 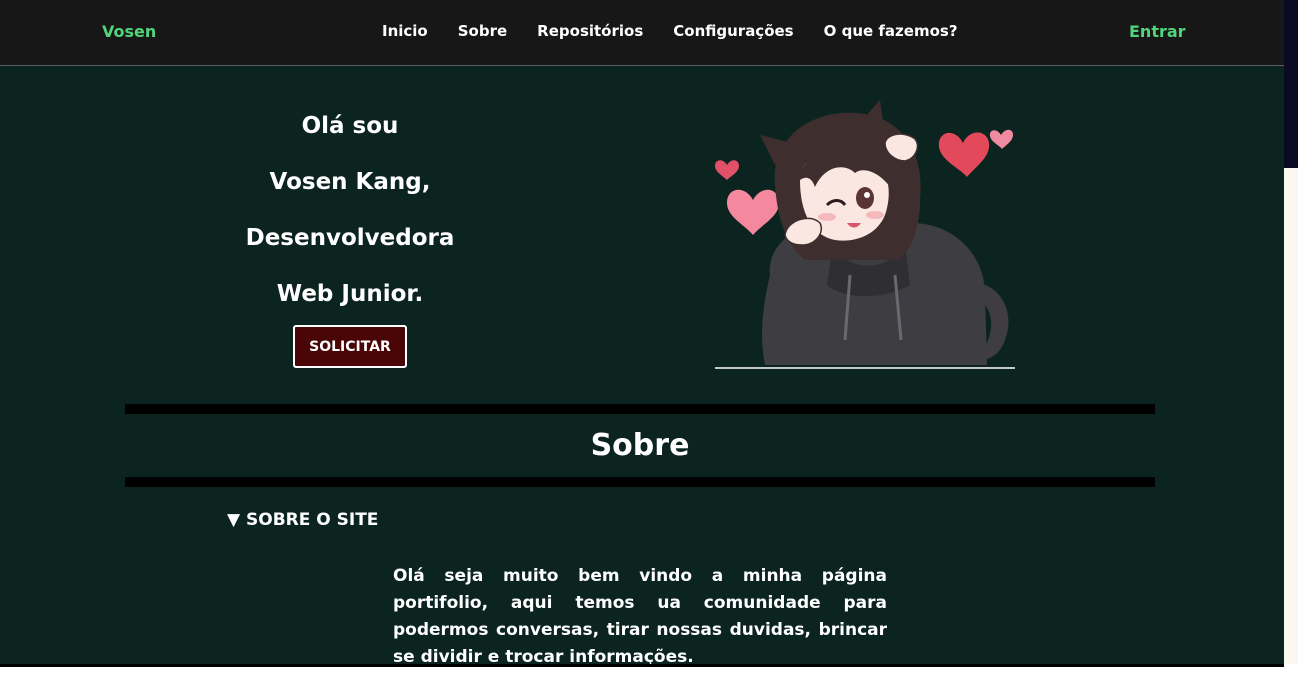 I want to click on anime-cat-girl-image, so click(x=865, y=234).